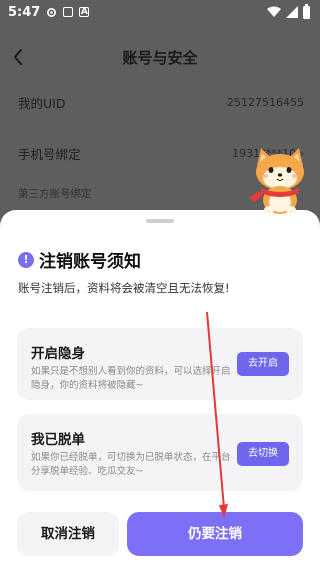 Image resolution: width=320 pixels, height=568 pixels. Describe the element at coordinates (68, 534) in the screenshot. I see `cancel-deactivation-button: 取消注销` at that location.